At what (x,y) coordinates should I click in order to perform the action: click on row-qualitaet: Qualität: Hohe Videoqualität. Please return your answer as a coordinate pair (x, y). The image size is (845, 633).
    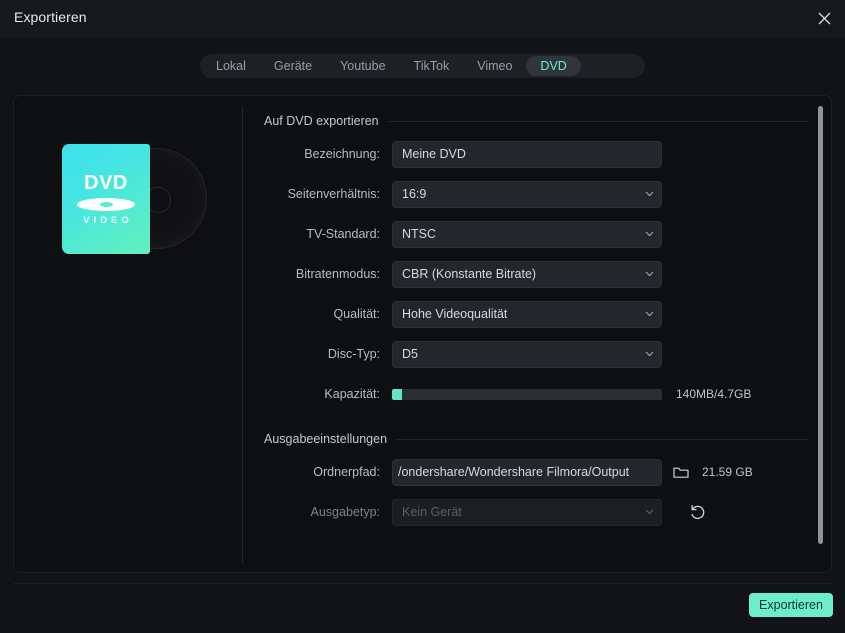
    Looking at the image, I should click on (536, 314).